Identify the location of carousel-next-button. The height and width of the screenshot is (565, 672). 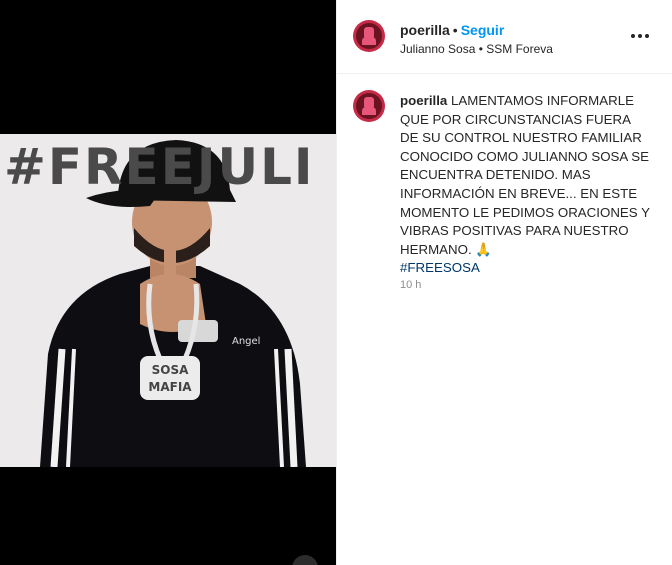
(305, 560).